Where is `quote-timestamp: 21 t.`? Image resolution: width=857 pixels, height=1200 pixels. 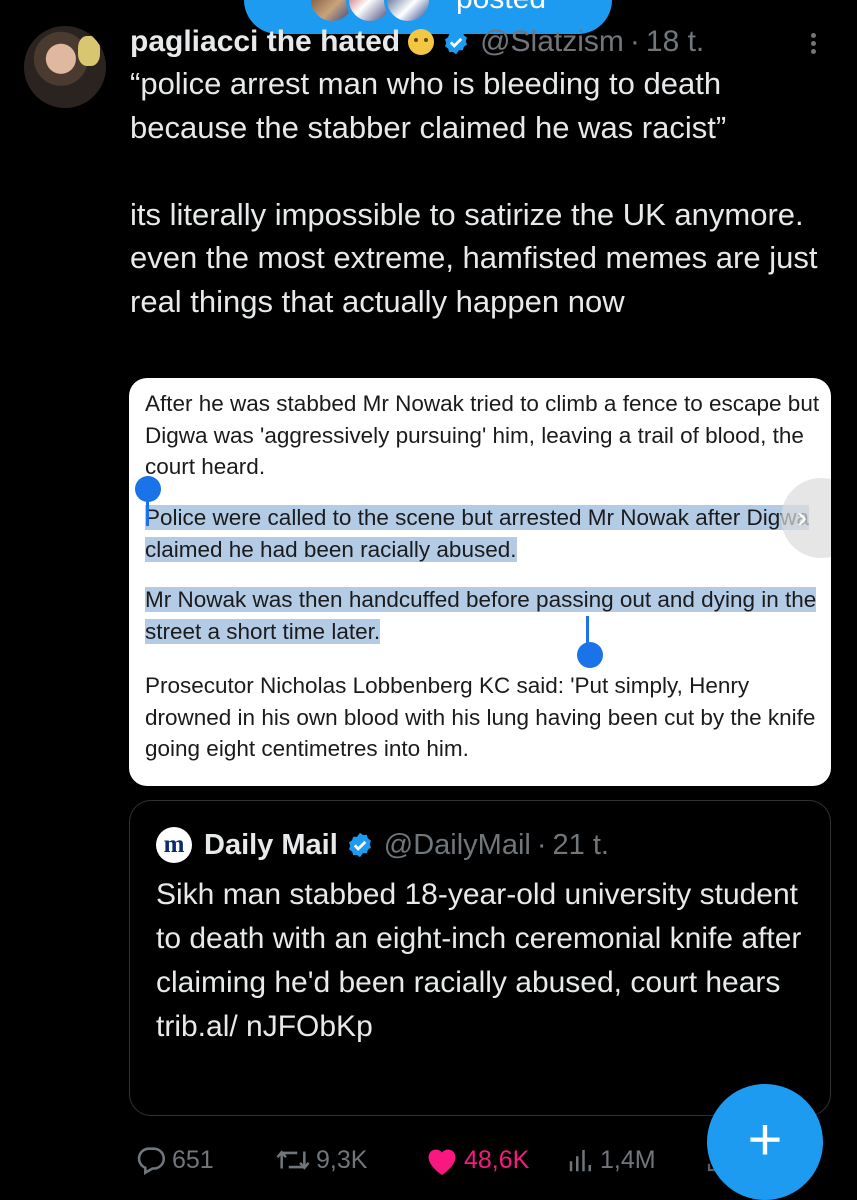
quote-timestamp: 21 t. is located at coordinates (580, 844).